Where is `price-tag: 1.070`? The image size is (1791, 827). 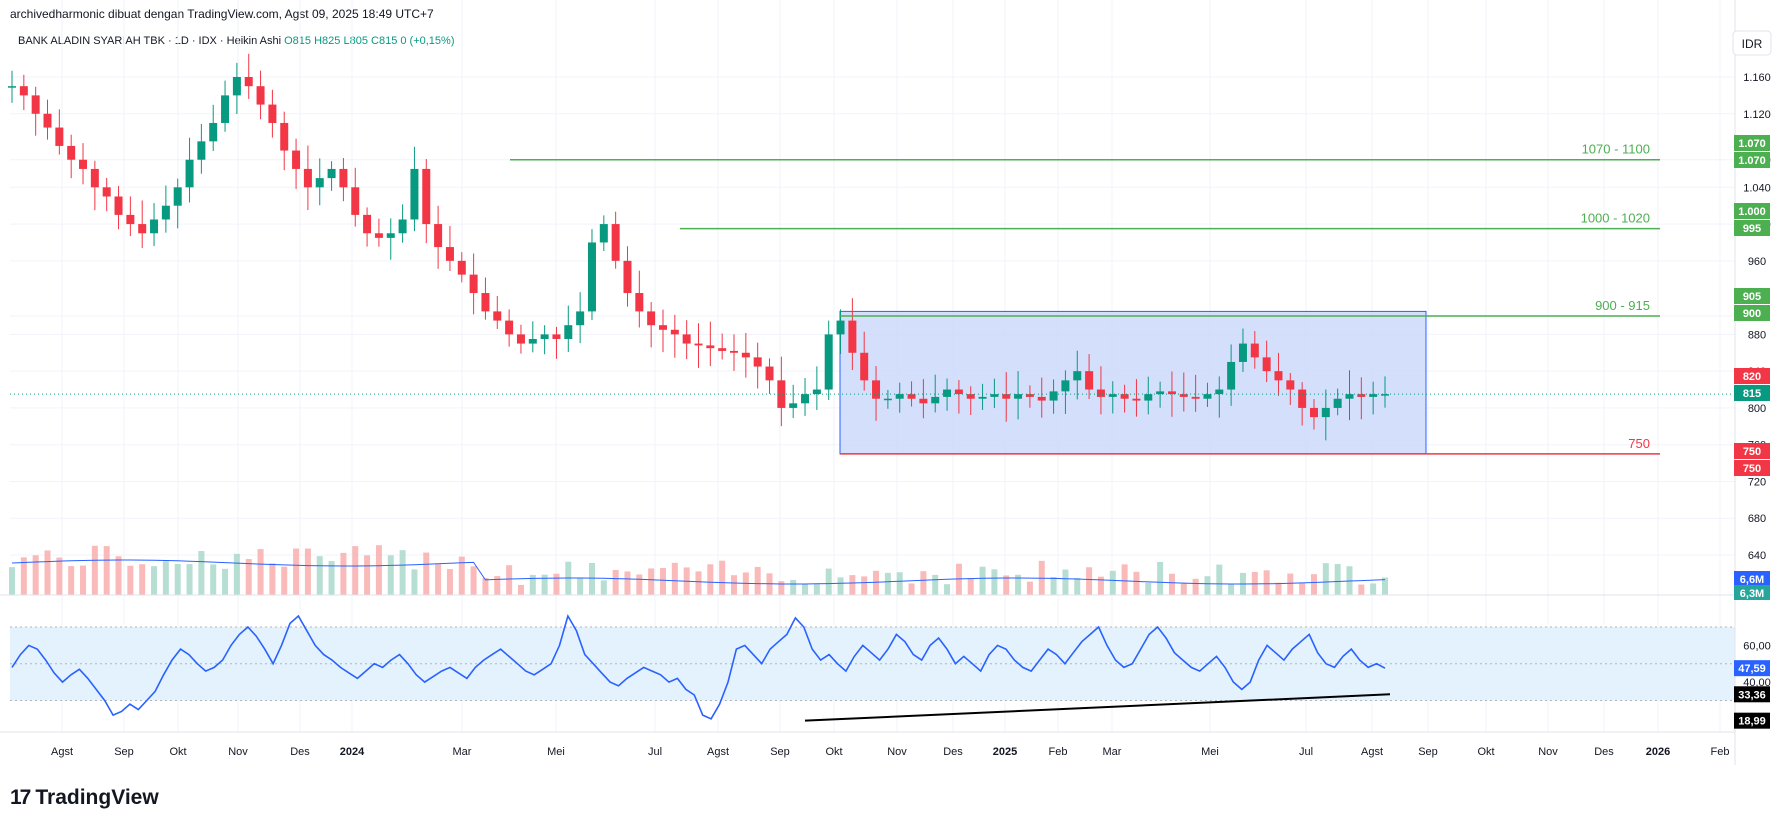 price-tag: 1.070 is located at coordinates (1752, 160).